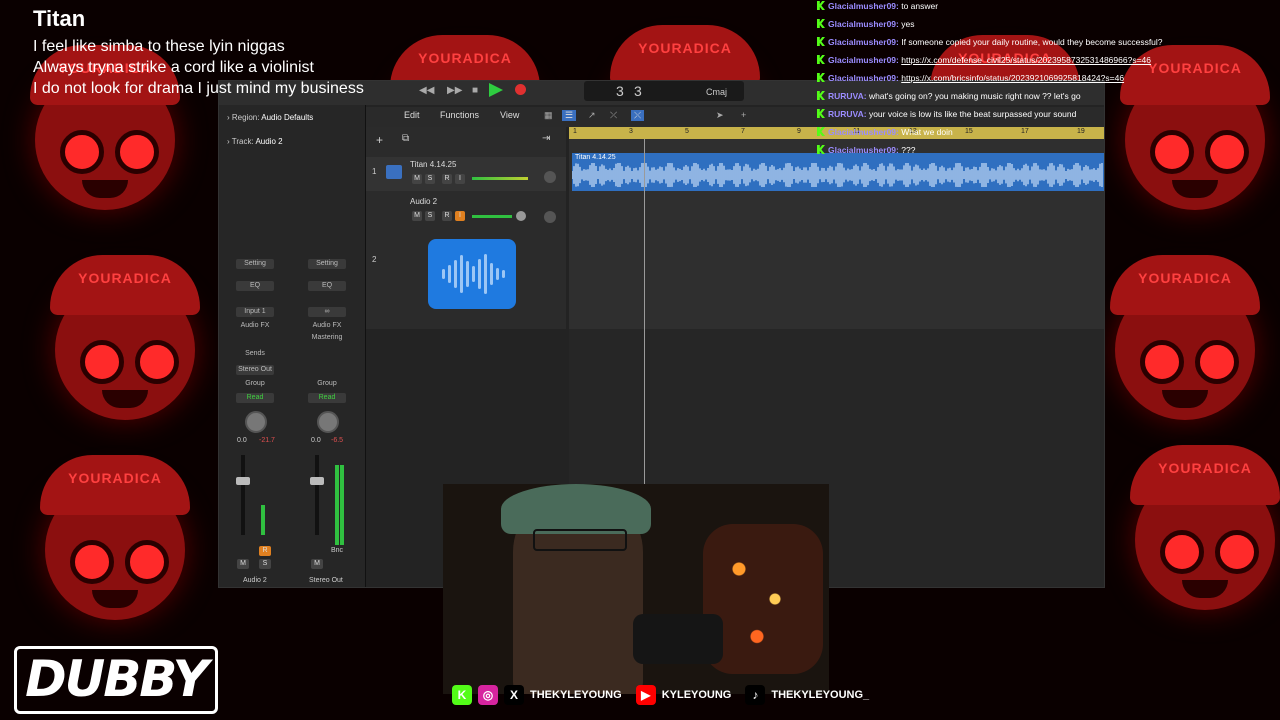 The image size is (1280, 720). I want to click on menu-edit: Edit, so click(412, 115).